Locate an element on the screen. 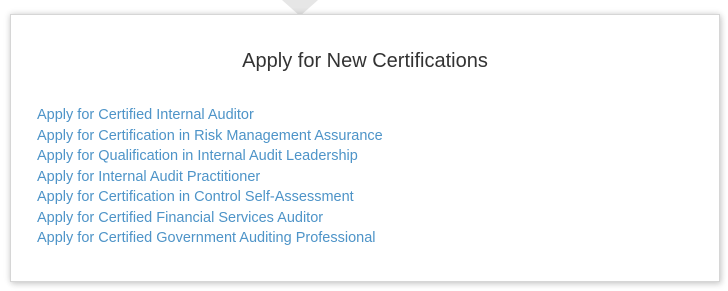 This screenshot has width=728, height=291. list-item: Apply for Internal Audit Practitioner is located at coordinates (210, 177).